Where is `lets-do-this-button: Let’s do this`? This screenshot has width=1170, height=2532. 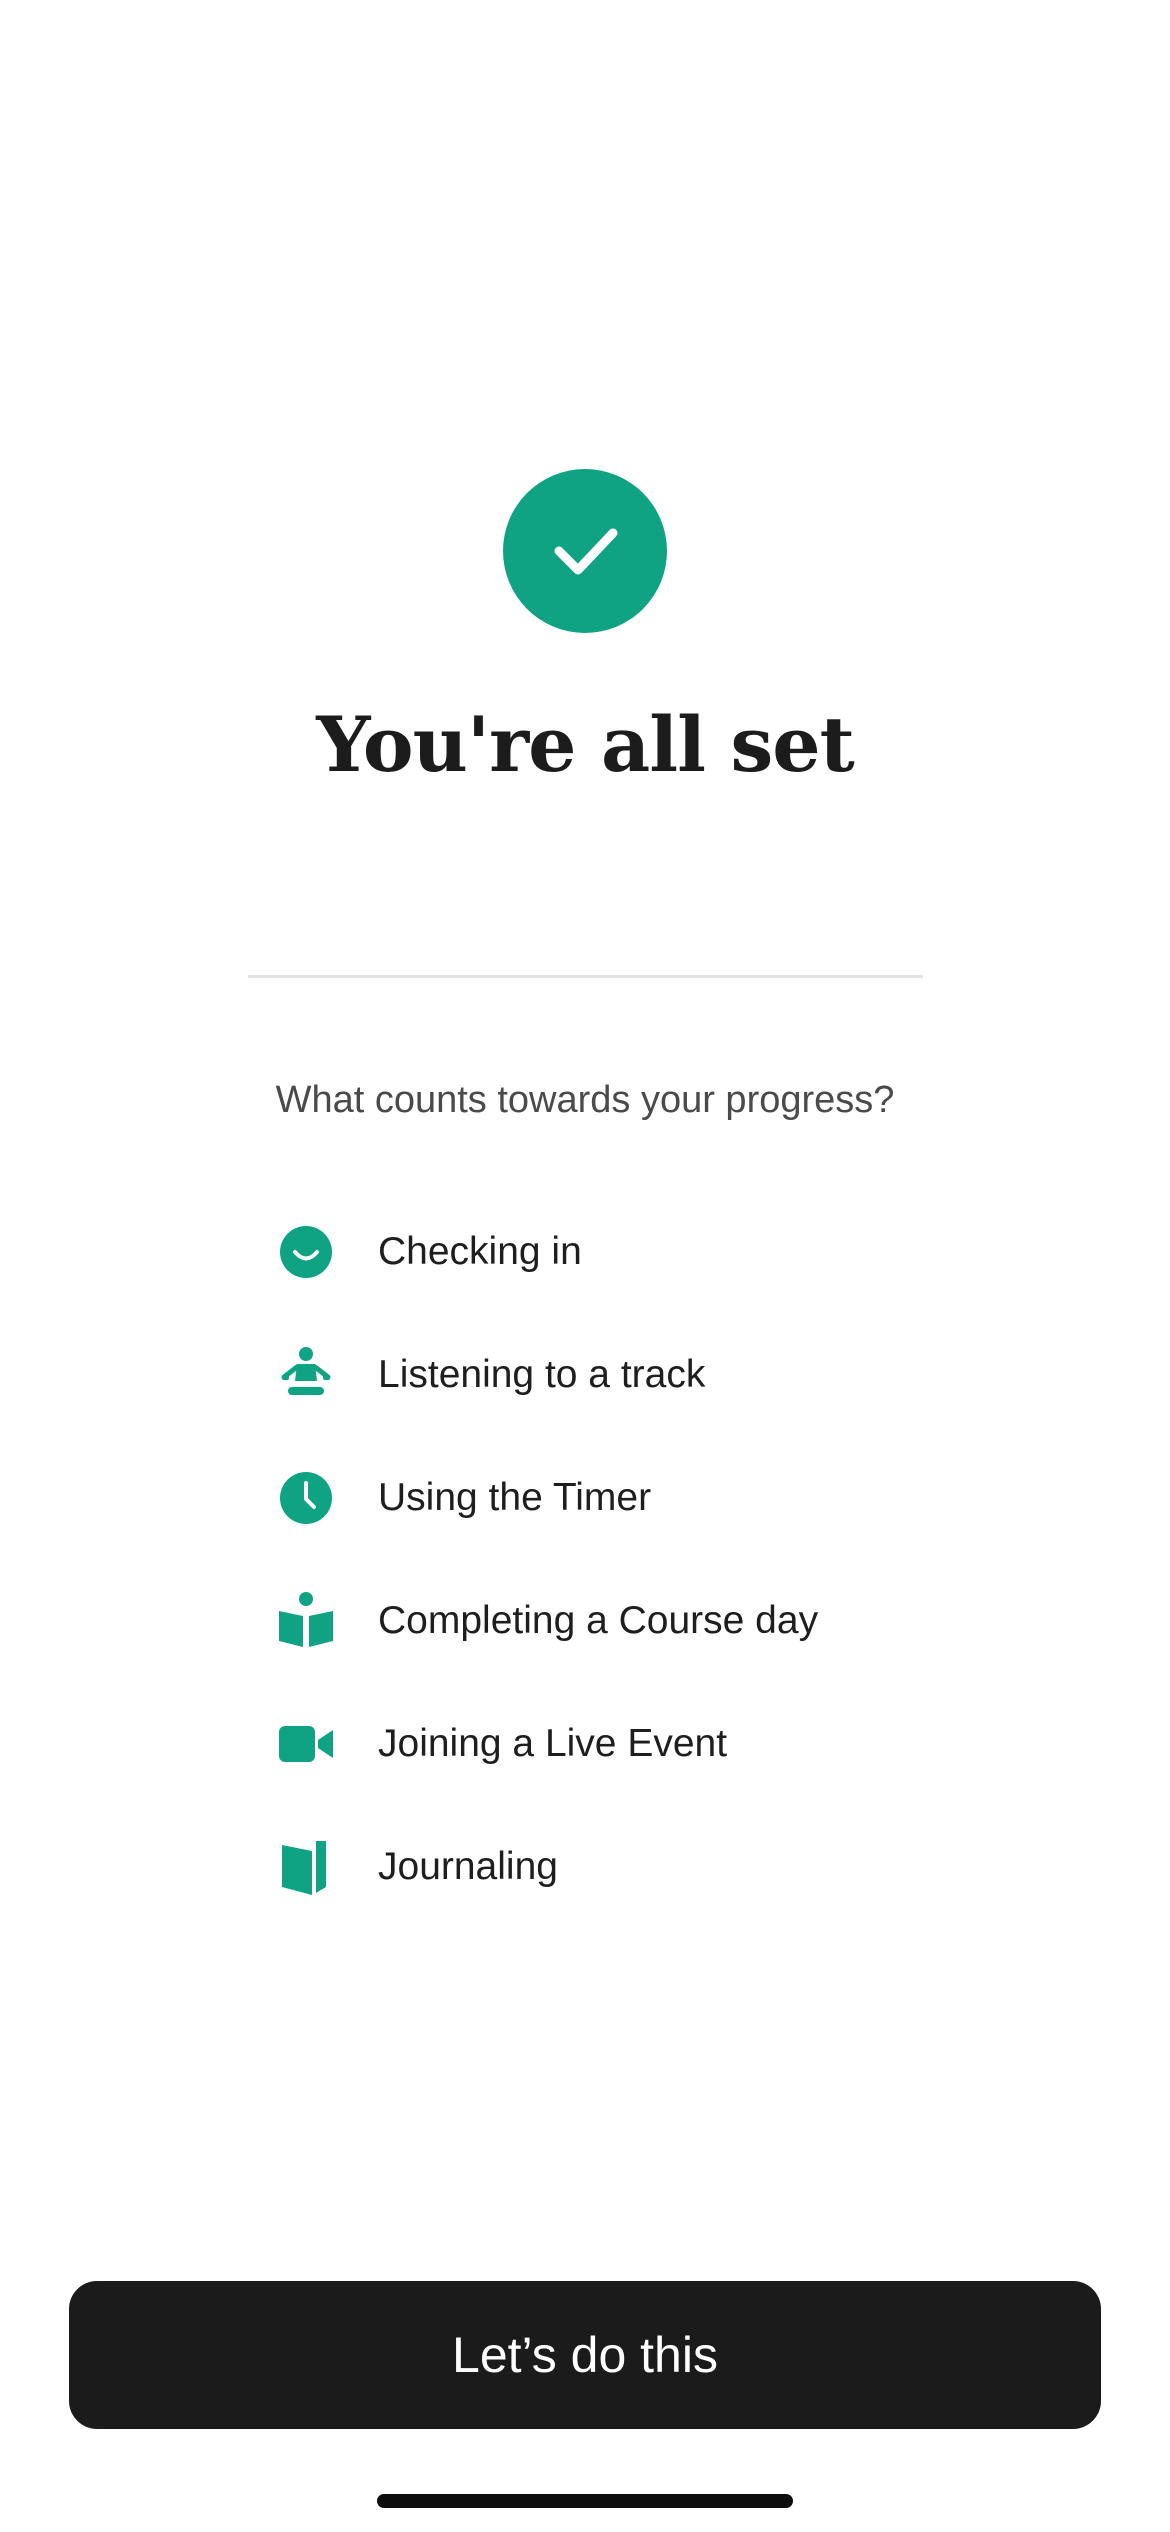 lets-do-this-button: Let’s do this is located at coordinates (585, 2355).